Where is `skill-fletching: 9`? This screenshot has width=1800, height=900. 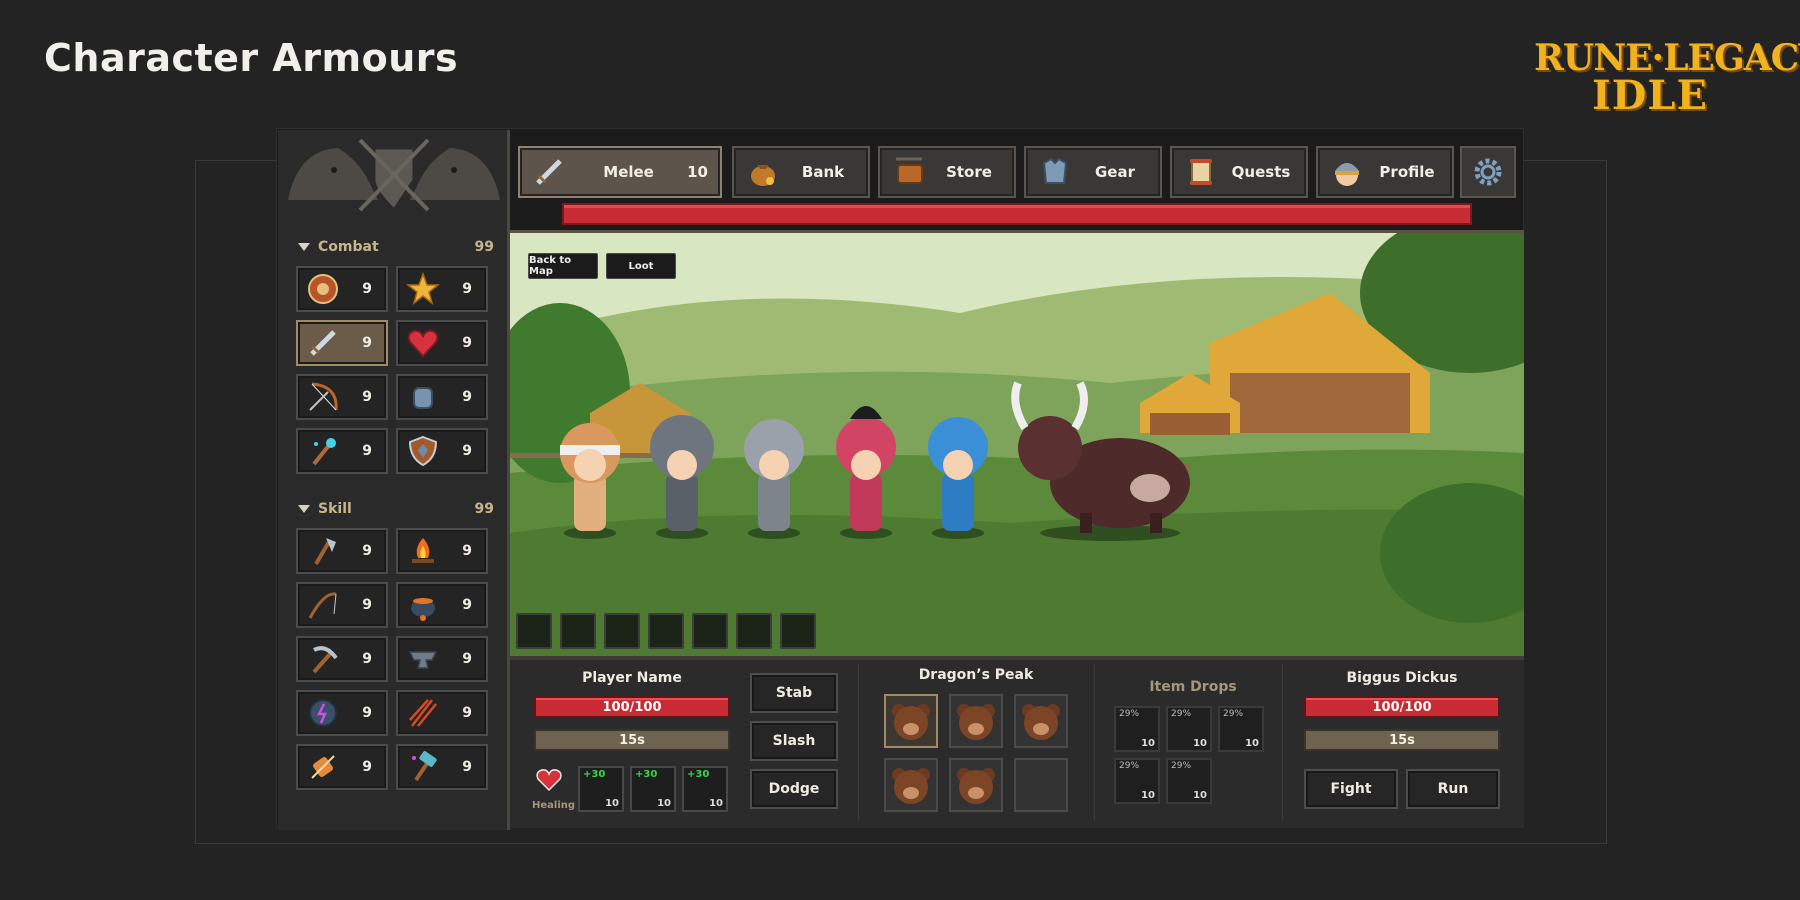
skill-fletching: 9 is located at coordinates (442, 713).